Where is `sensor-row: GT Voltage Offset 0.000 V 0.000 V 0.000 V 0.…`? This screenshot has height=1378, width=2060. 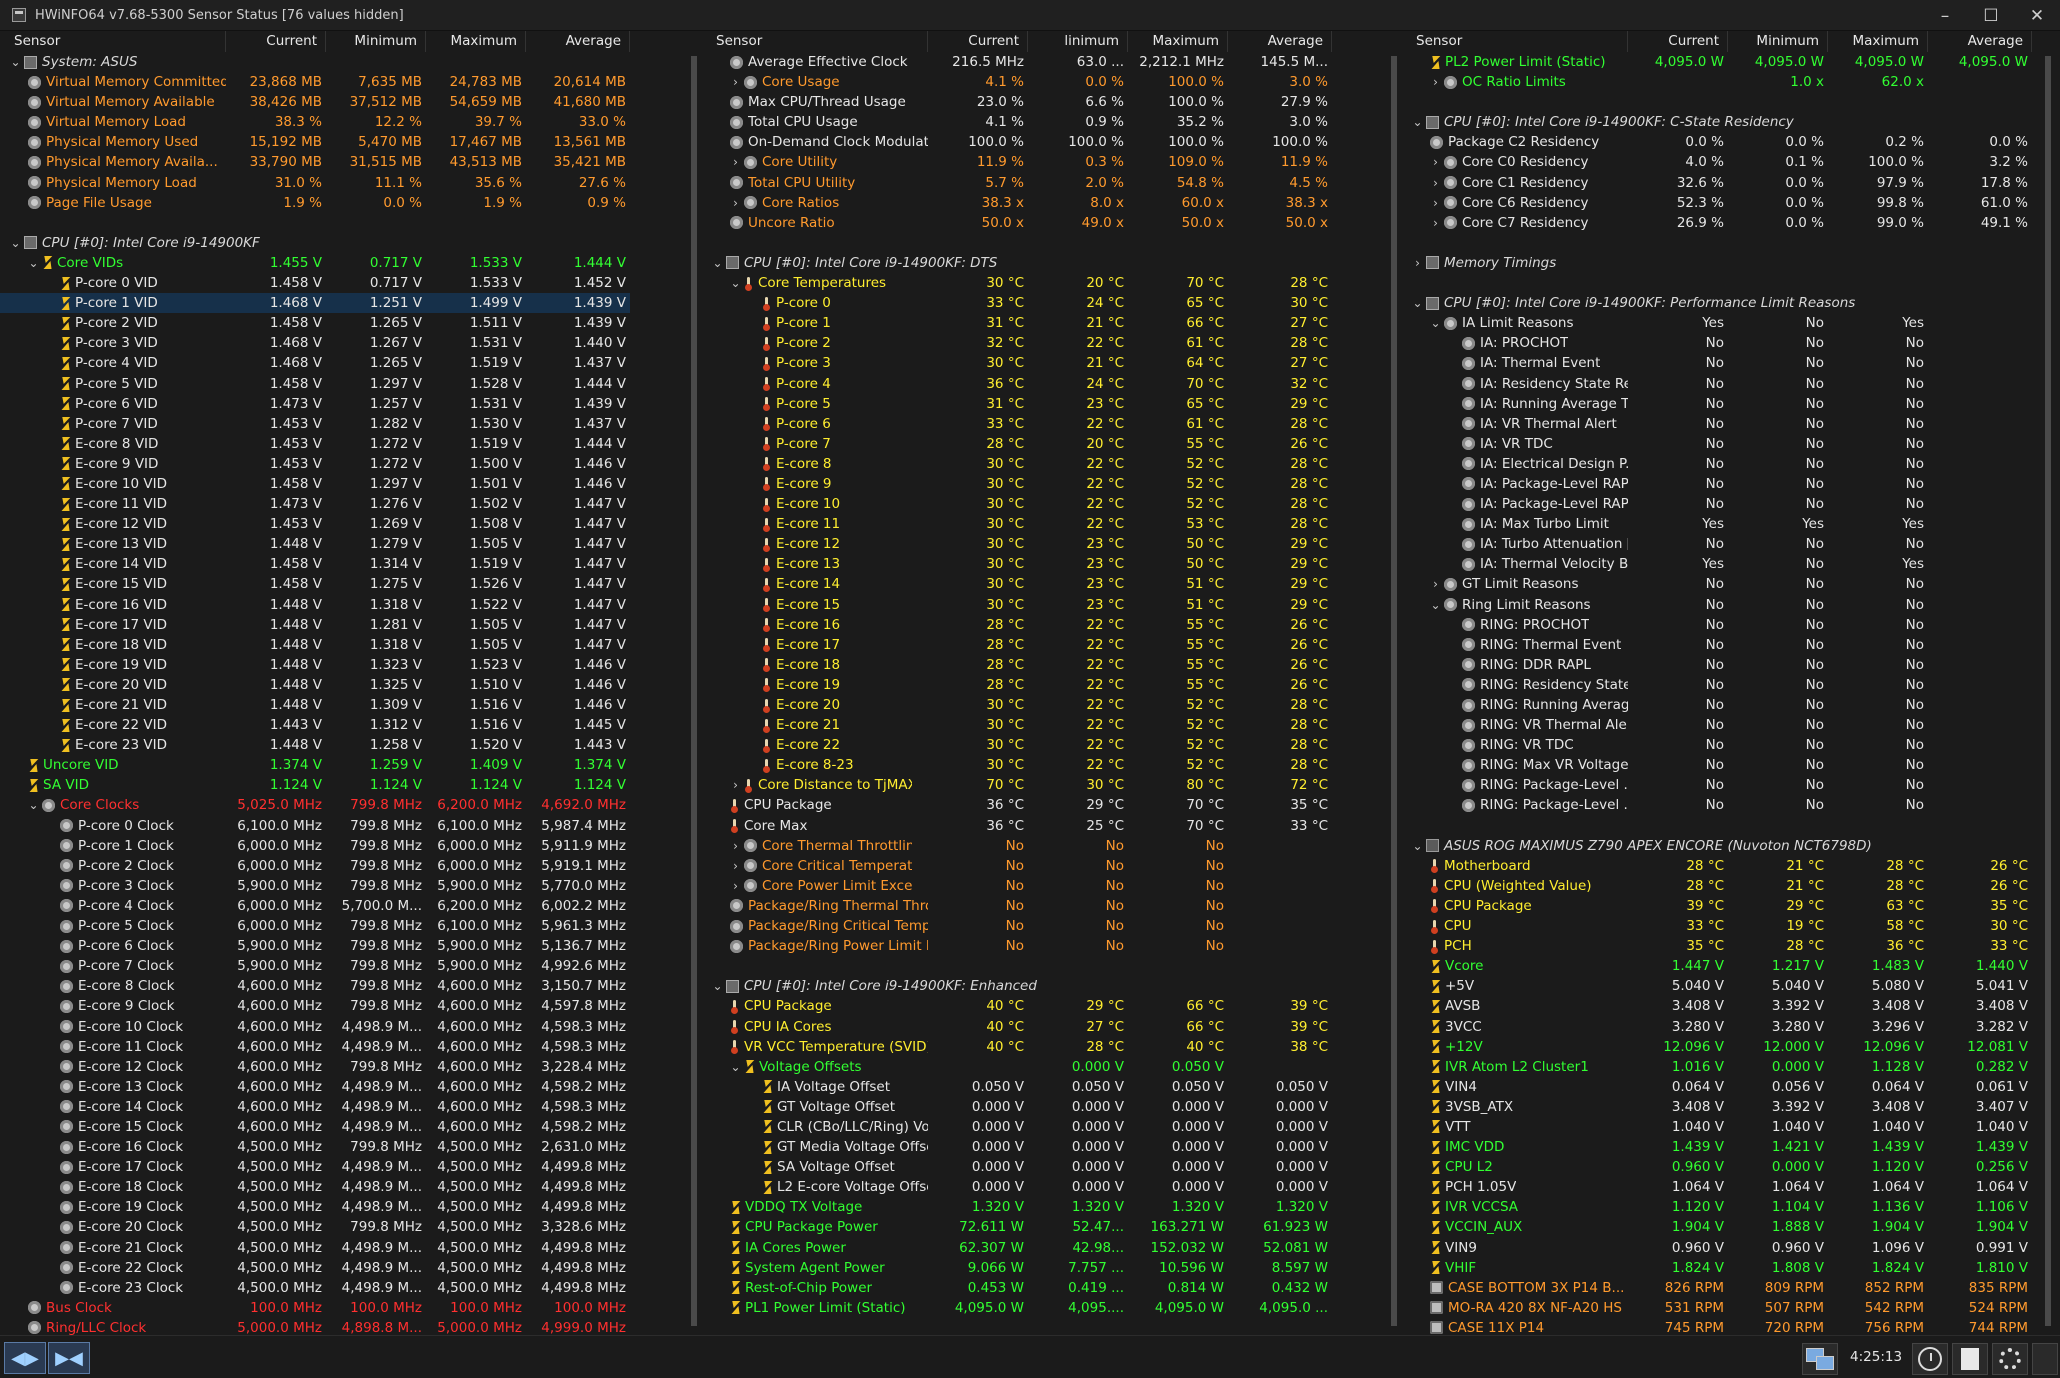
sensor-row: GT Voltage Offset 0.000 V 0.000 V 0.000 V 0.… is located at coordinates (1018, 1107).